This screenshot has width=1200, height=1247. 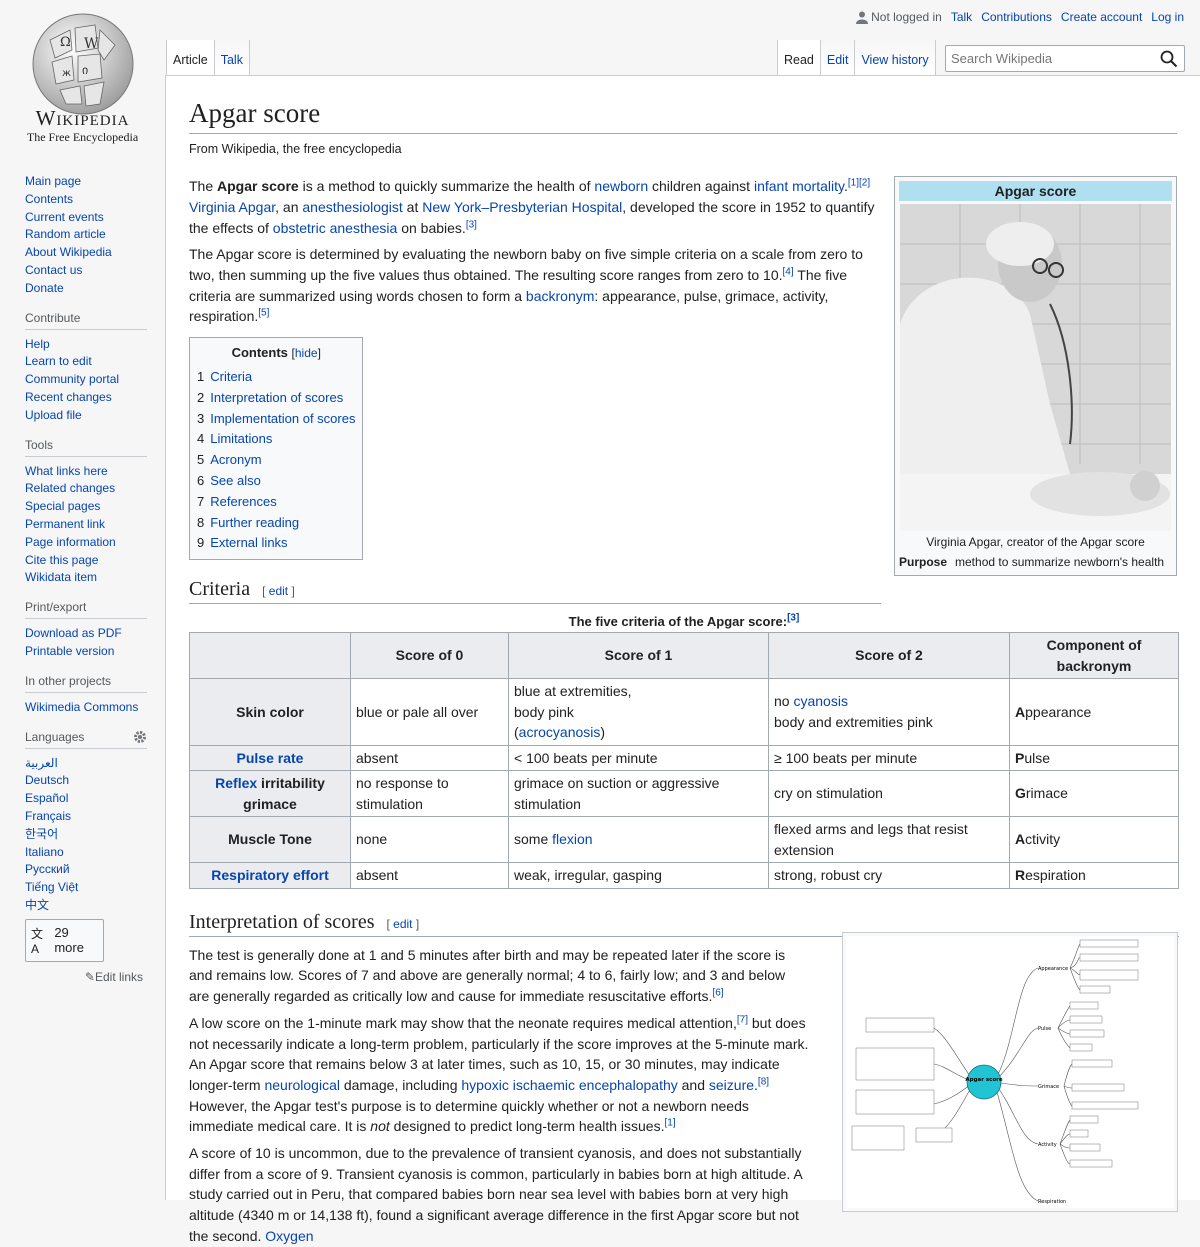 I want to click on toc-link: Further reading, so click(x=254, y=522).